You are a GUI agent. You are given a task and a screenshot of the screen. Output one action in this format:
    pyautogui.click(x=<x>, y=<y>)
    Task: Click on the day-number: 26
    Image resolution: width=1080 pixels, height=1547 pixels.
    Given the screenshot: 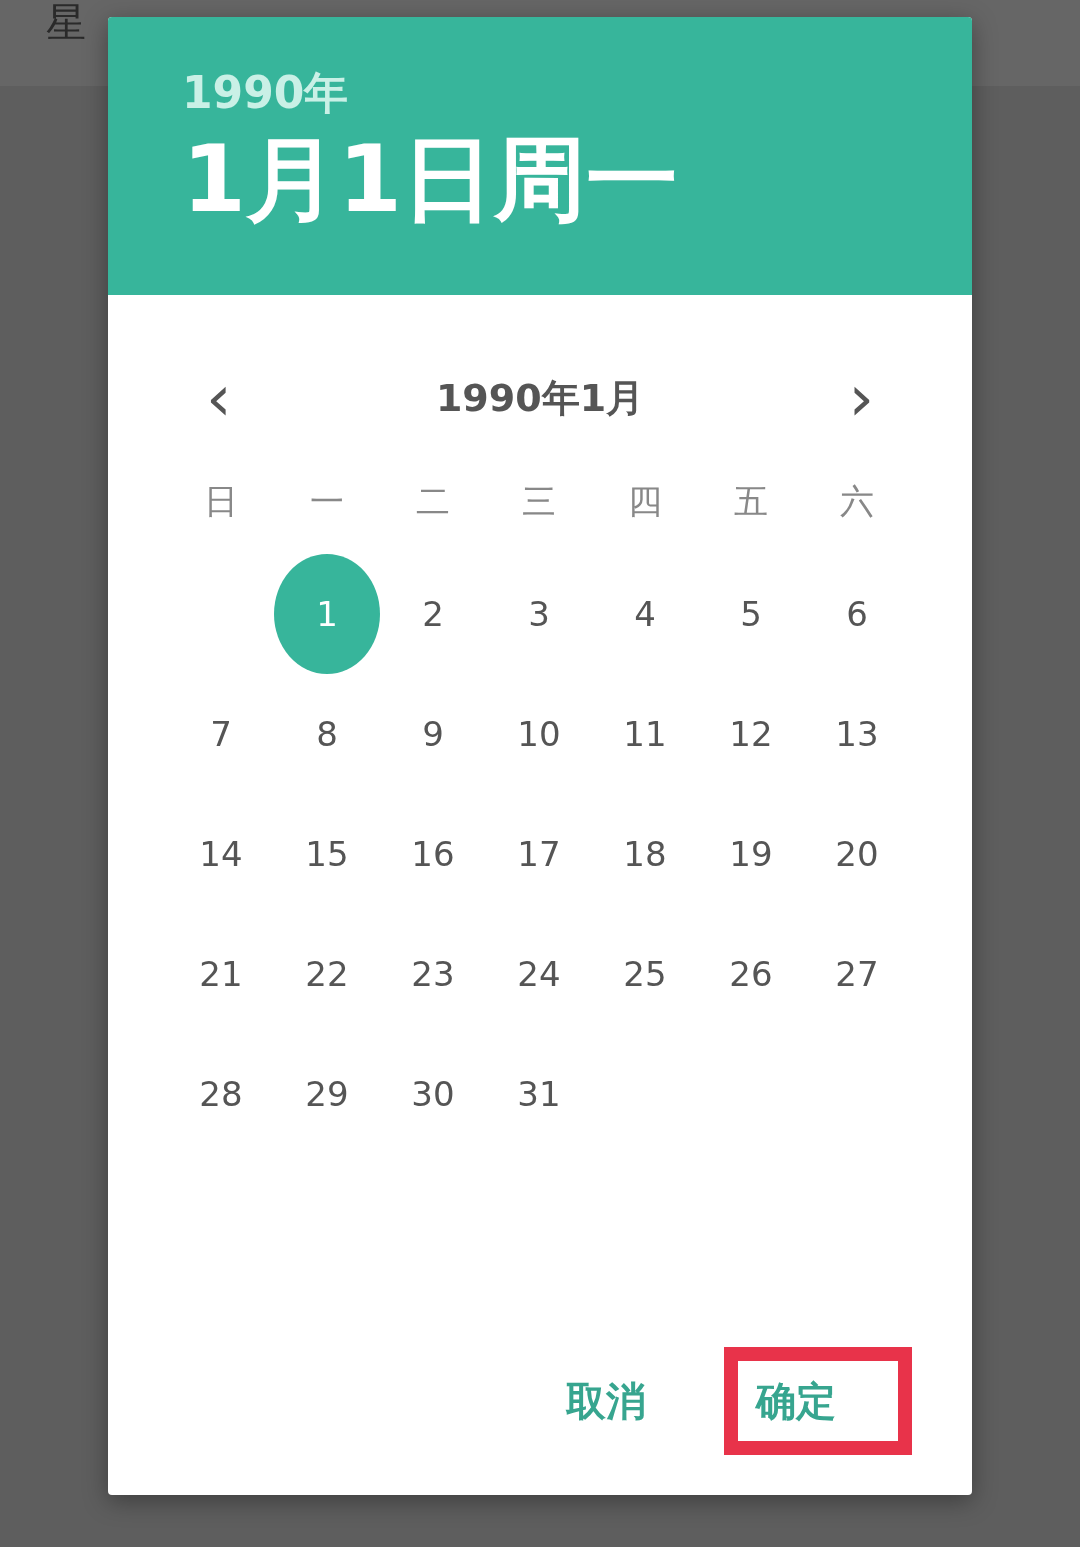 What is the action you would take?
    pyautogui.click(x=751, y=974)
    